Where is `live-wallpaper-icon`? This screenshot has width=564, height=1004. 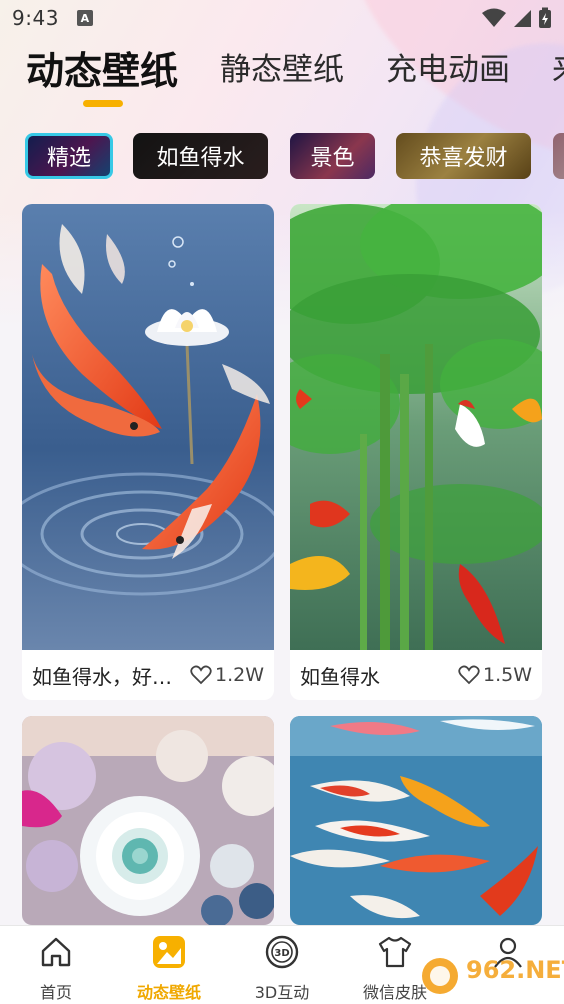
live-wallpaper-icon is located at coordinates (169, 952).